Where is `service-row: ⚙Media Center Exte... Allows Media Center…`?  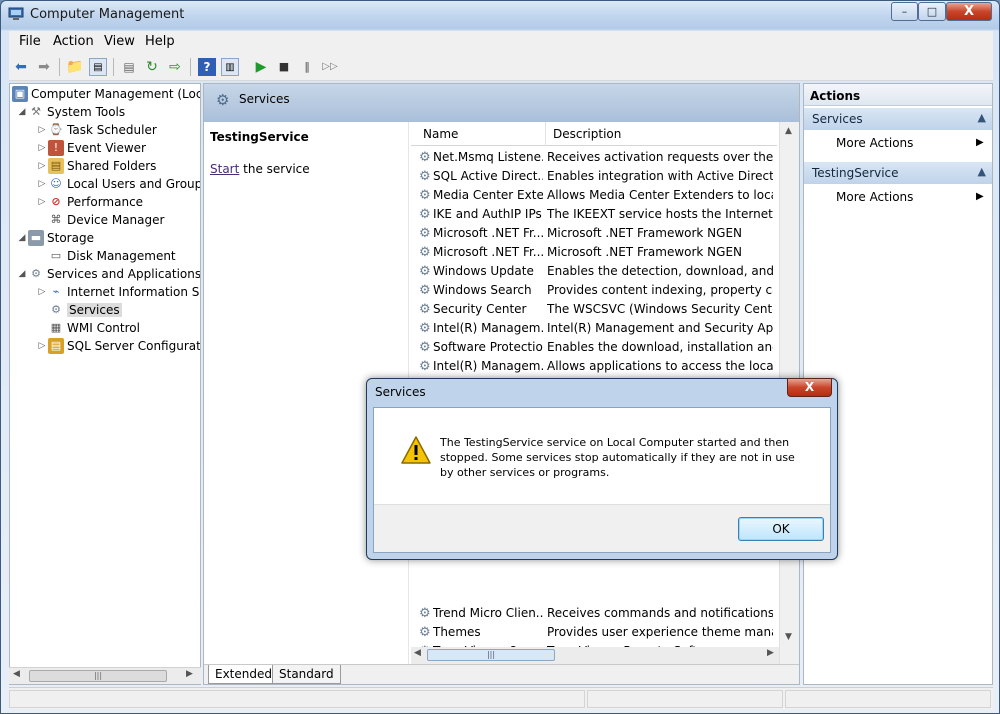
service-row: ⚙Media Center Exte... Allows Media Center… is located at coordinates (594, 195).